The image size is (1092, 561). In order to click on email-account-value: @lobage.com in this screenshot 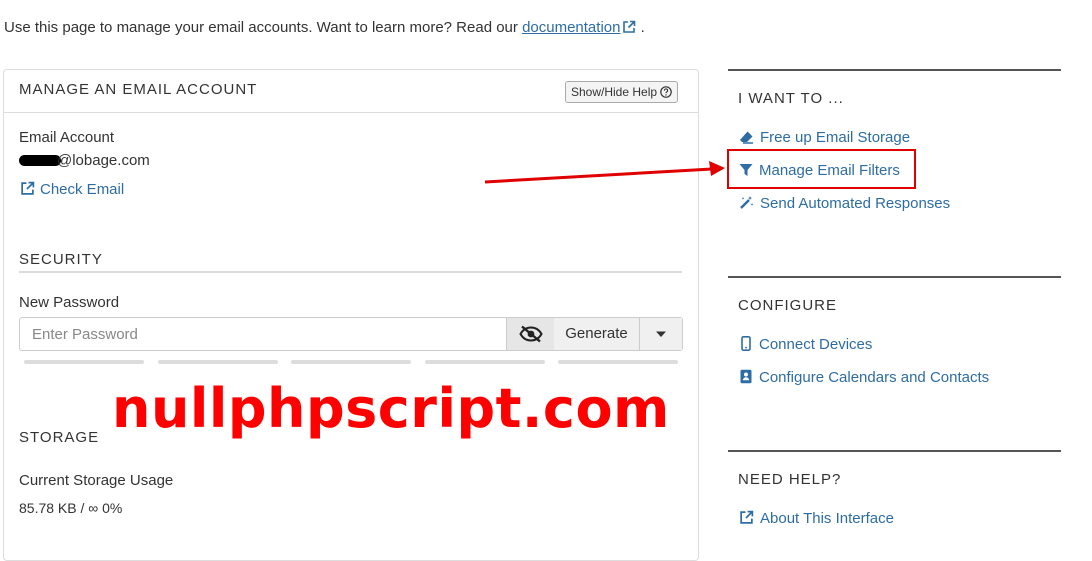, I will do `click(84, 160)`.